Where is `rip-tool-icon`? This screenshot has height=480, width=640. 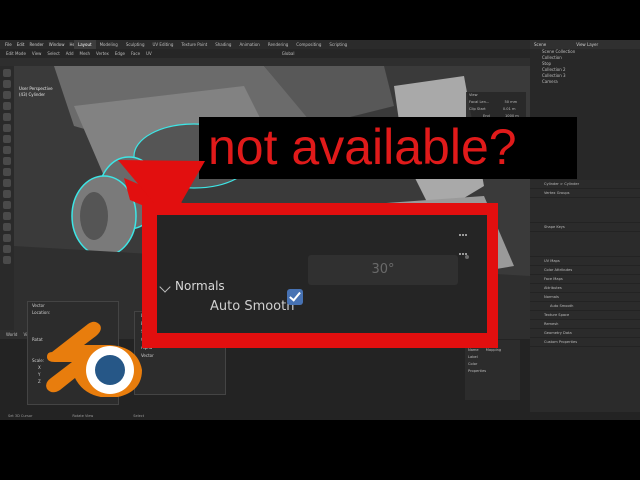
rip-tool-icon is located at coordinates (7, 260).